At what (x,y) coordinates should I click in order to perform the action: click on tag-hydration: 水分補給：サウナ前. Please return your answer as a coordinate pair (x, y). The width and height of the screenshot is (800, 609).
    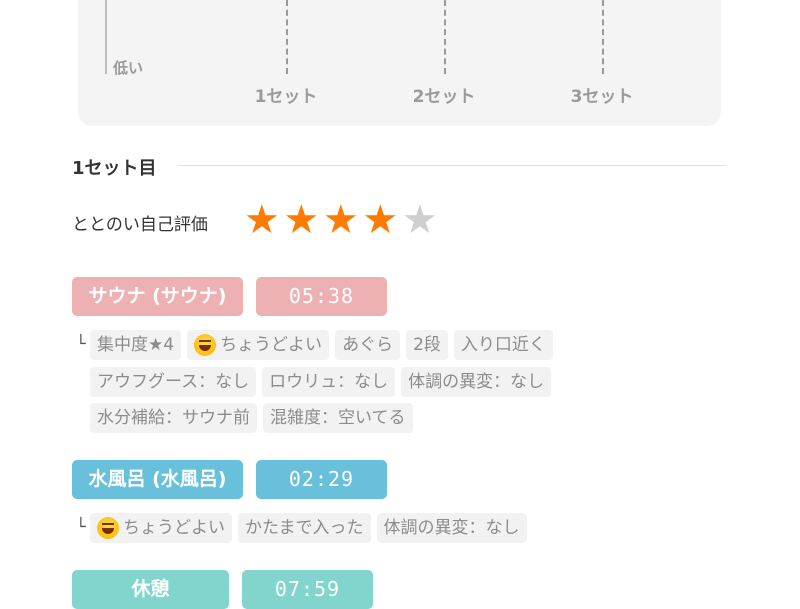
    Looking at the image, I should click on (173, 418).